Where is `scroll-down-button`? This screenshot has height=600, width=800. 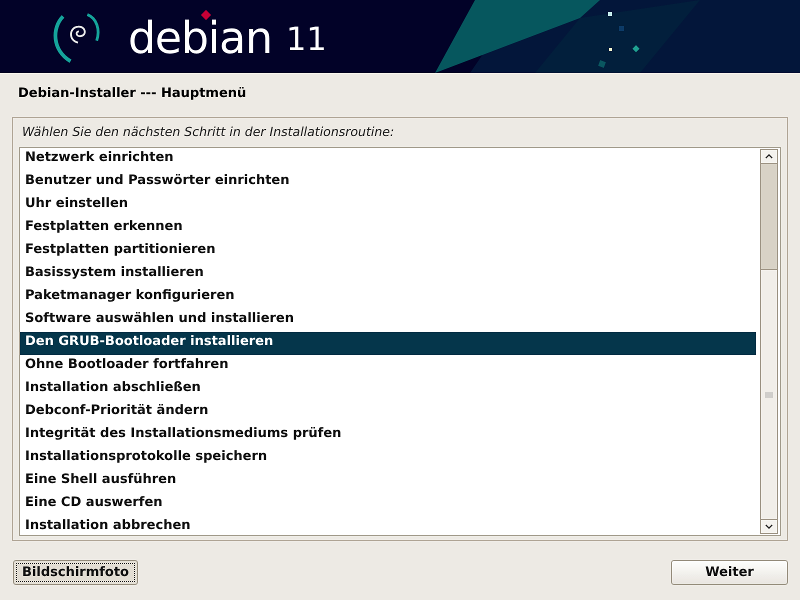
scroll-down-button is located at coordinates (769, 526).